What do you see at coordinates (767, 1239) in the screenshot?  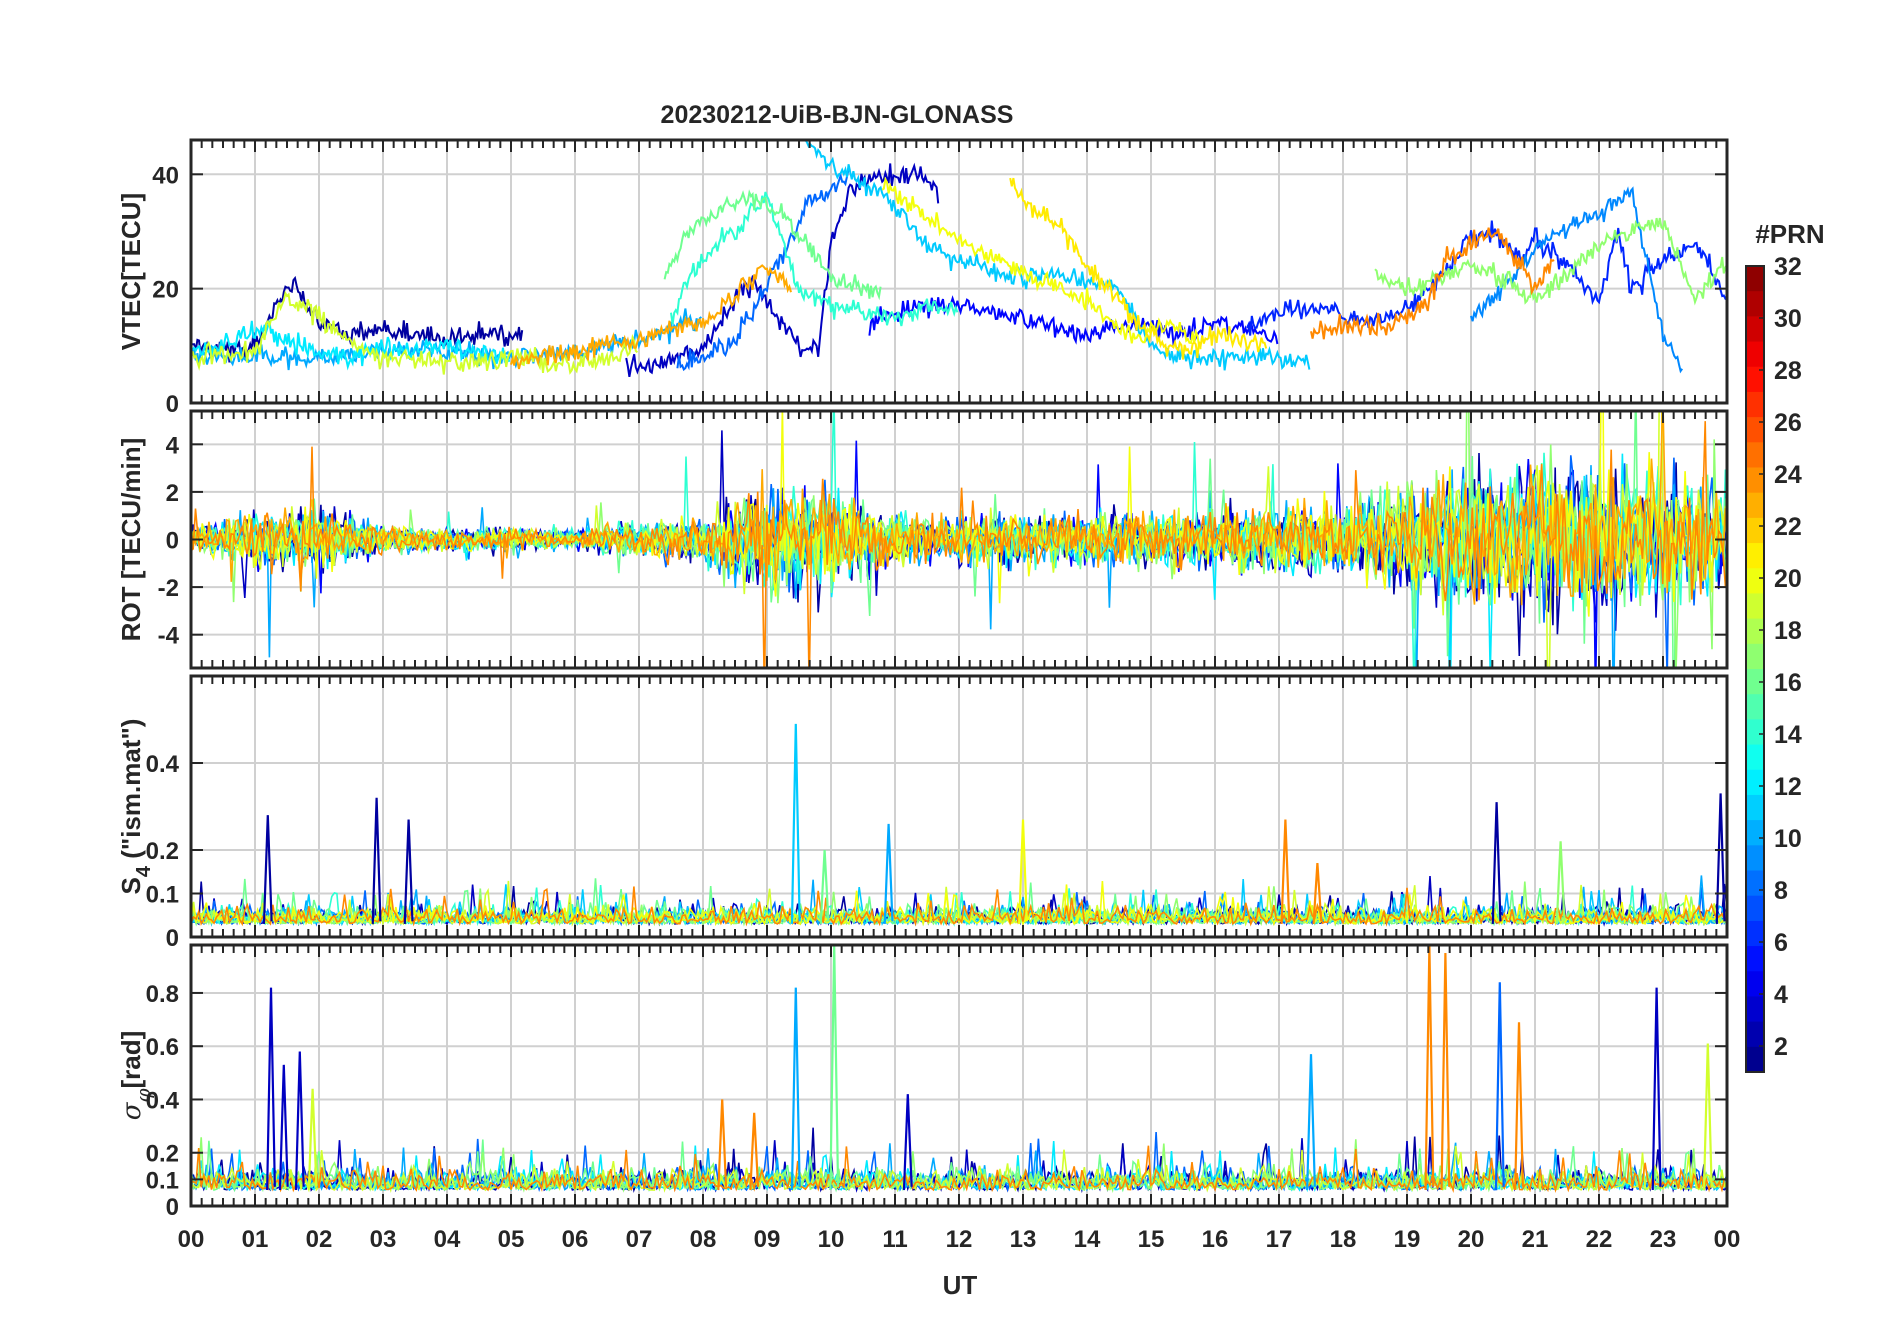 I see `x-tick-label: 09` at bounding box center [767, 1239].